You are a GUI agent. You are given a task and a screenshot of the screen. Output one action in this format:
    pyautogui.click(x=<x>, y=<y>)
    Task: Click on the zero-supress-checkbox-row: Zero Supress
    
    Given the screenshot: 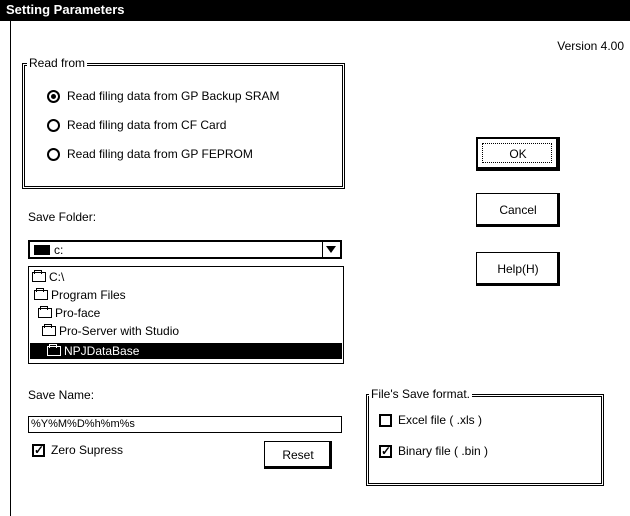 What is the action you would take?
    pyautogui.click(x=77, y=450)
    